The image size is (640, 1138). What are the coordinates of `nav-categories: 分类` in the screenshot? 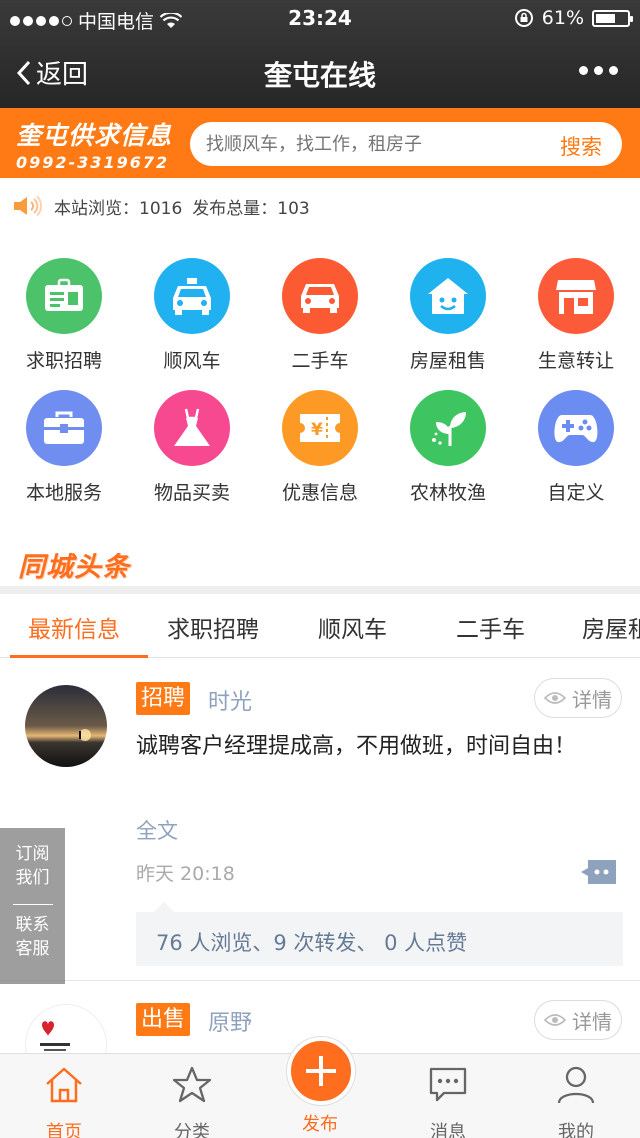 It's located at (192, 1101).